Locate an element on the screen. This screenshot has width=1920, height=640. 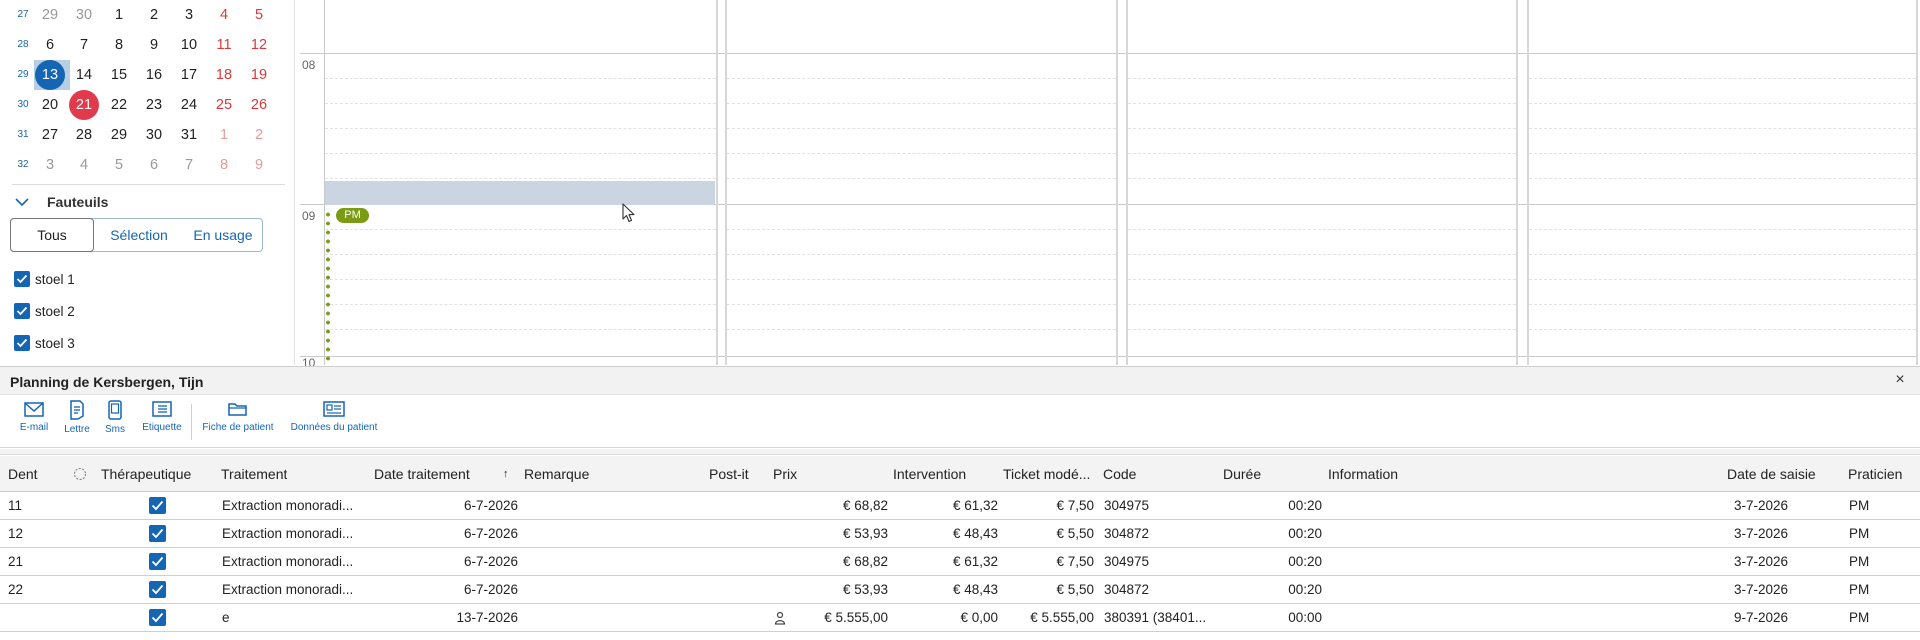
week-number: 29 is located at coordinates (23, 75).